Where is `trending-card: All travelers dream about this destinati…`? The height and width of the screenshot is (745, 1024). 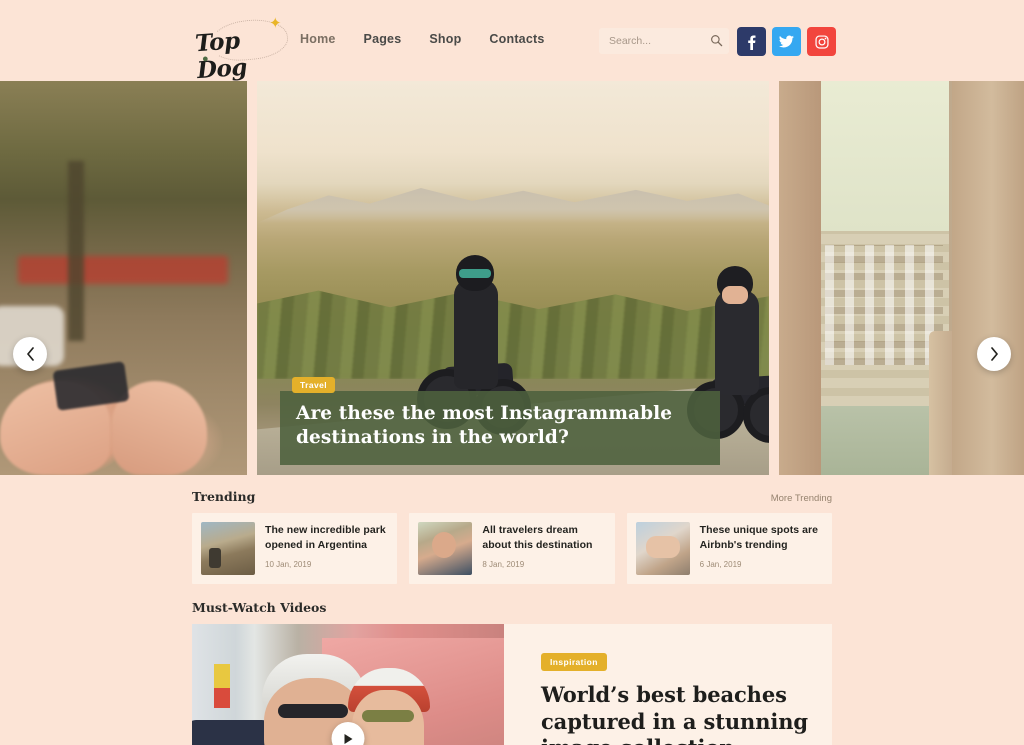
trending-card: All travelers dream about this destinati… is located at coordinates (512, 548).